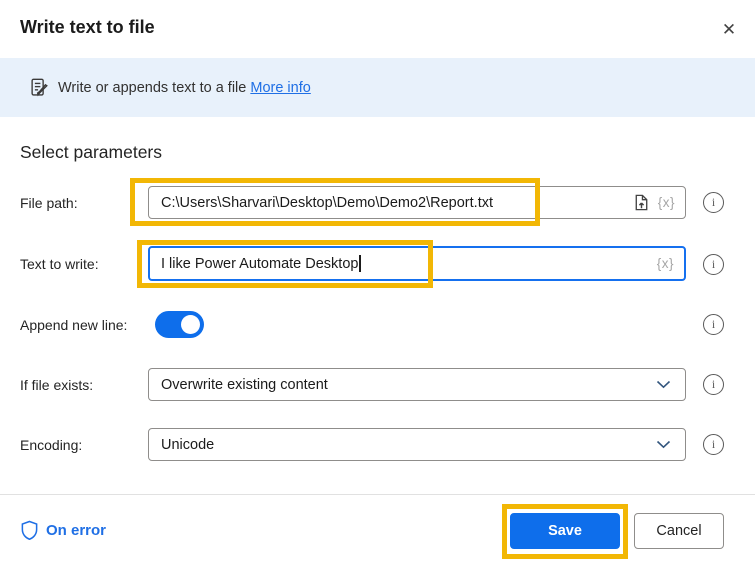 The height and width of the screenshot is (565, 755). What do you see at coordinates (713, 264) in the screenshot?
I see `text-to-write-info-icon: i` at bounding box center [713, 264].